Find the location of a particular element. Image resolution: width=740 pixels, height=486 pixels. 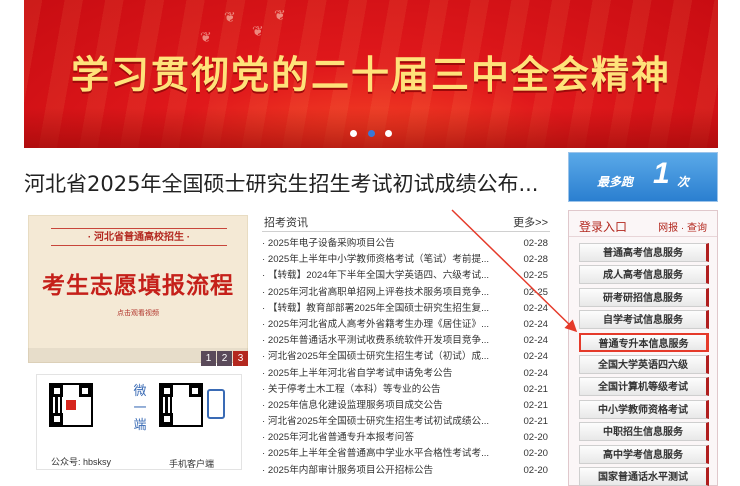

entry-links: 网报 · 查询 is located at coordinates (682, 226).